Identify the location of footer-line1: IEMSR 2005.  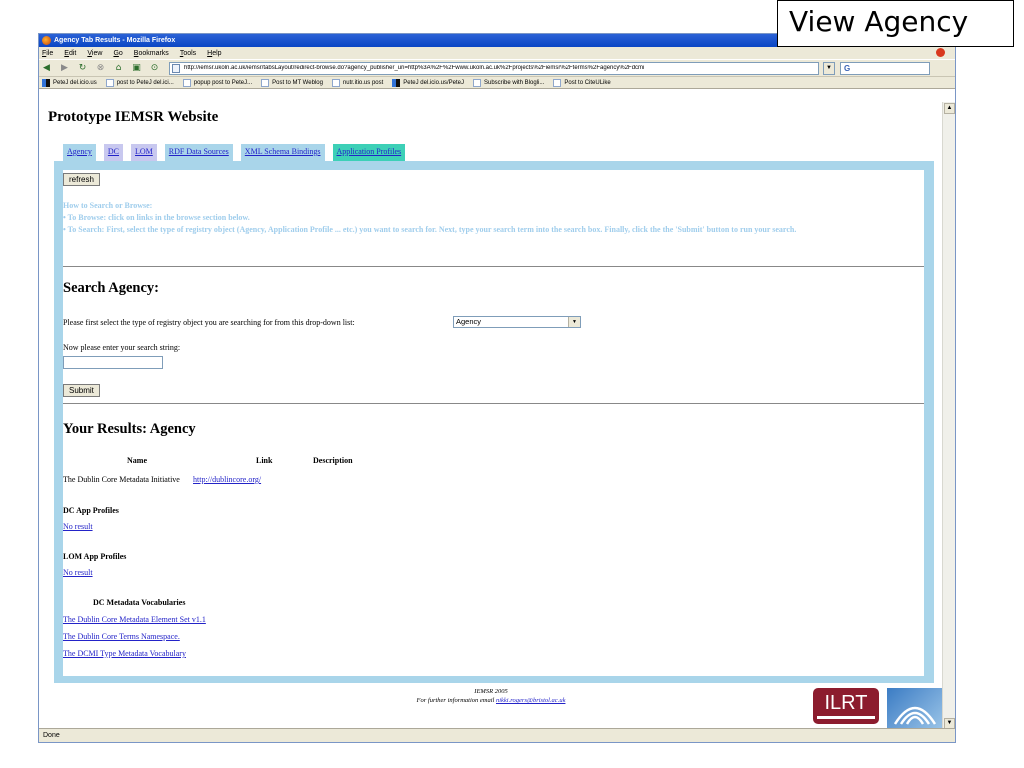
(491, 691).